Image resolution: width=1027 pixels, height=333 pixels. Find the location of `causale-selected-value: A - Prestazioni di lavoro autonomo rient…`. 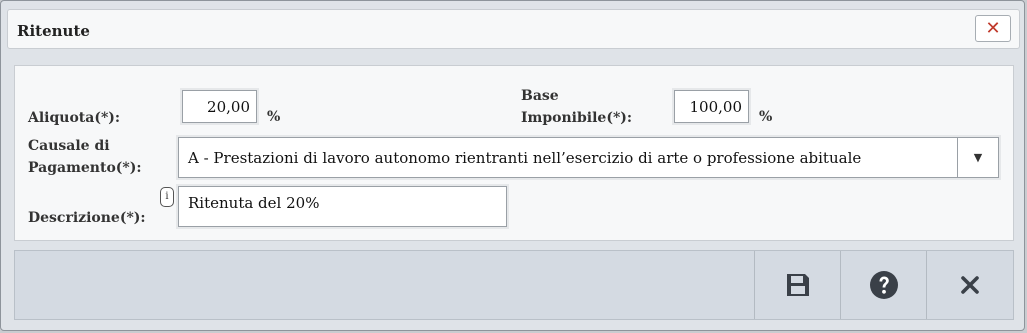

causale-selected-value: A - Prestazioni di lavoro autonomo rient… is located at coordinates (525, 158).